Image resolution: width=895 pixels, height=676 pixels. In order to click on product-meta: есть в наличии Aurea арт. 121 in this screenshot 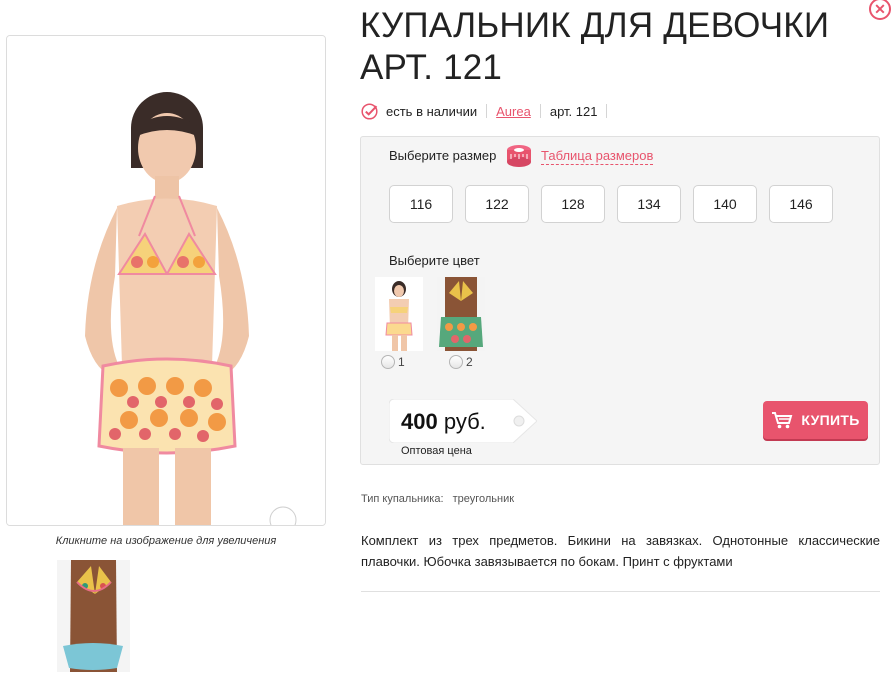, I will do `click(488, 111)`.